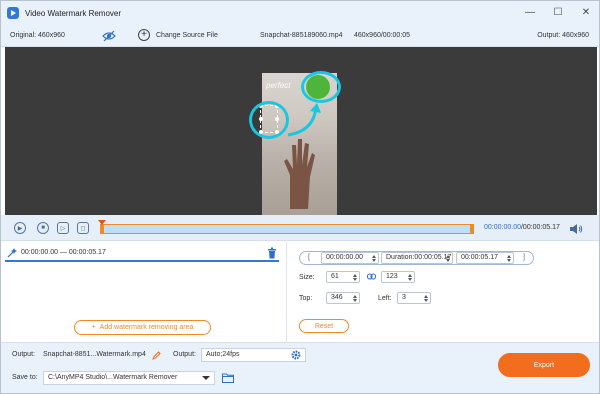 This screenshot has height=394, width=600. What do you see at coordinates (83, 228) in the screenshot?
I see `loop-button: ◻` at bounding box center [83, 228].